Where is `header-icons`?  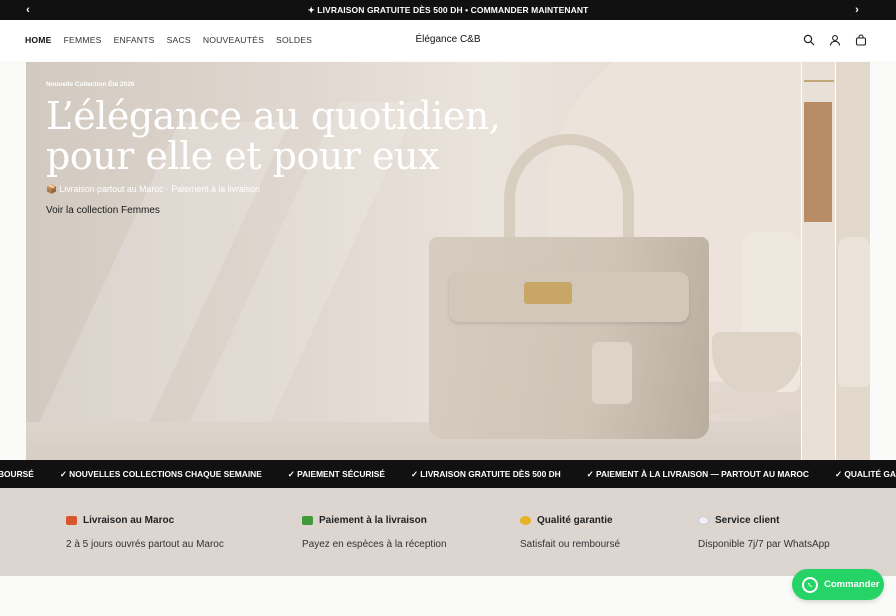 header-icons is located at coordinates (835, 40).